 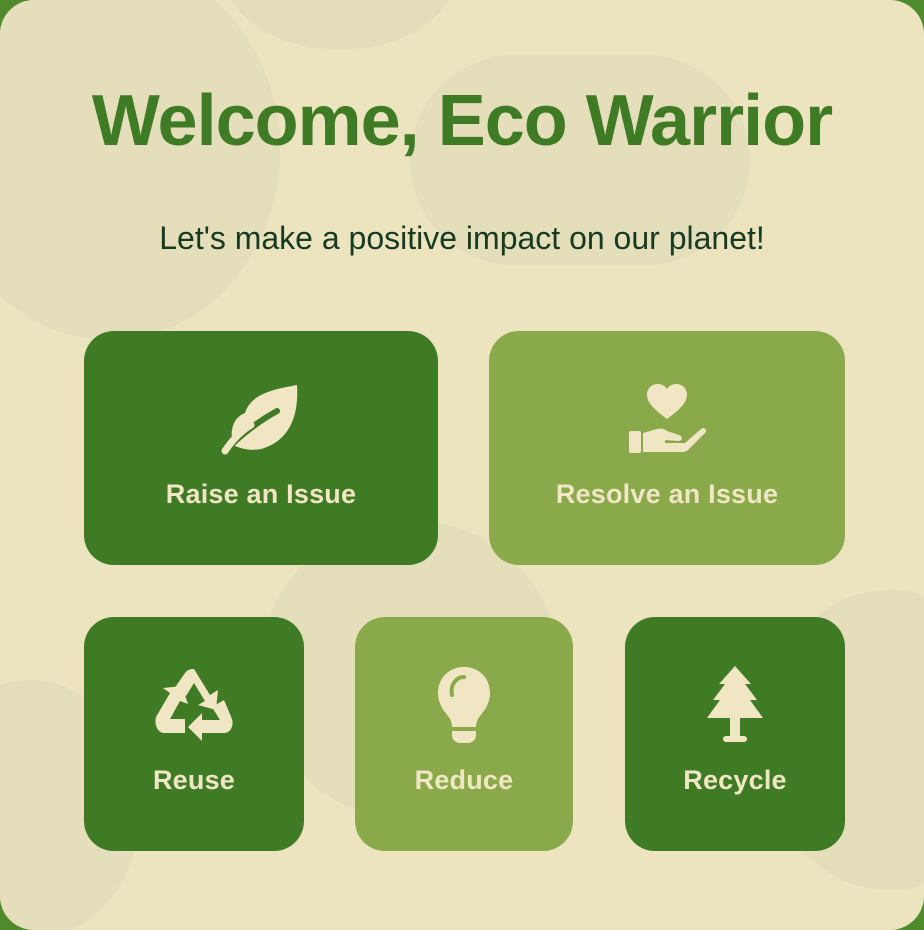 I want to click on reuse-button: Reuse, so click(x=194, y=734).